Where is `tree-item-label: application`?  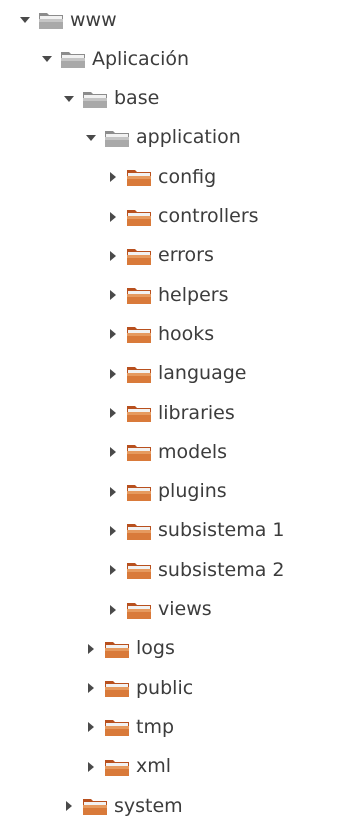
tree-item-label: application is located at coordinates (188, 137).